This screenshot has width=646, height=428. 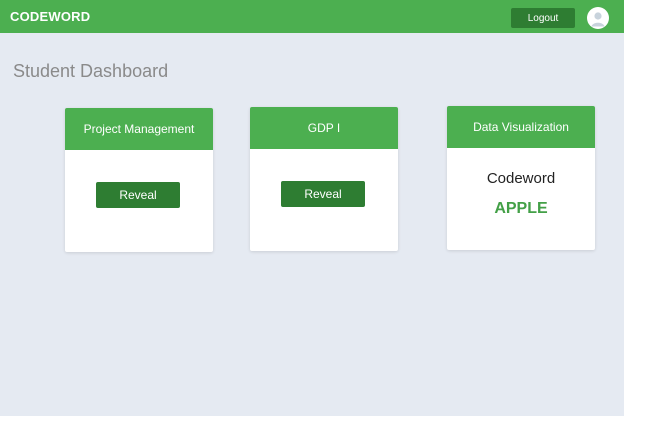 I want to click on user-silhouette-icon, so click(x=598, y=19).